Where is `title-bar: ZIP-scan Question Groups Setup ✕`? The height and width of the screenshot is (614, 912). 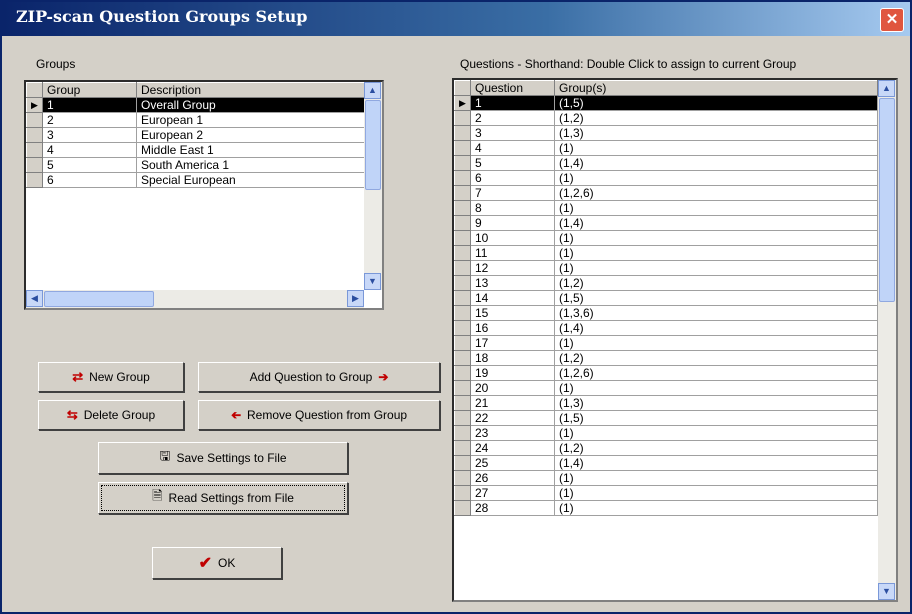 title-bar: ZIP-scan Question Groups Setup ✕ is located at coordinates (456, 19).